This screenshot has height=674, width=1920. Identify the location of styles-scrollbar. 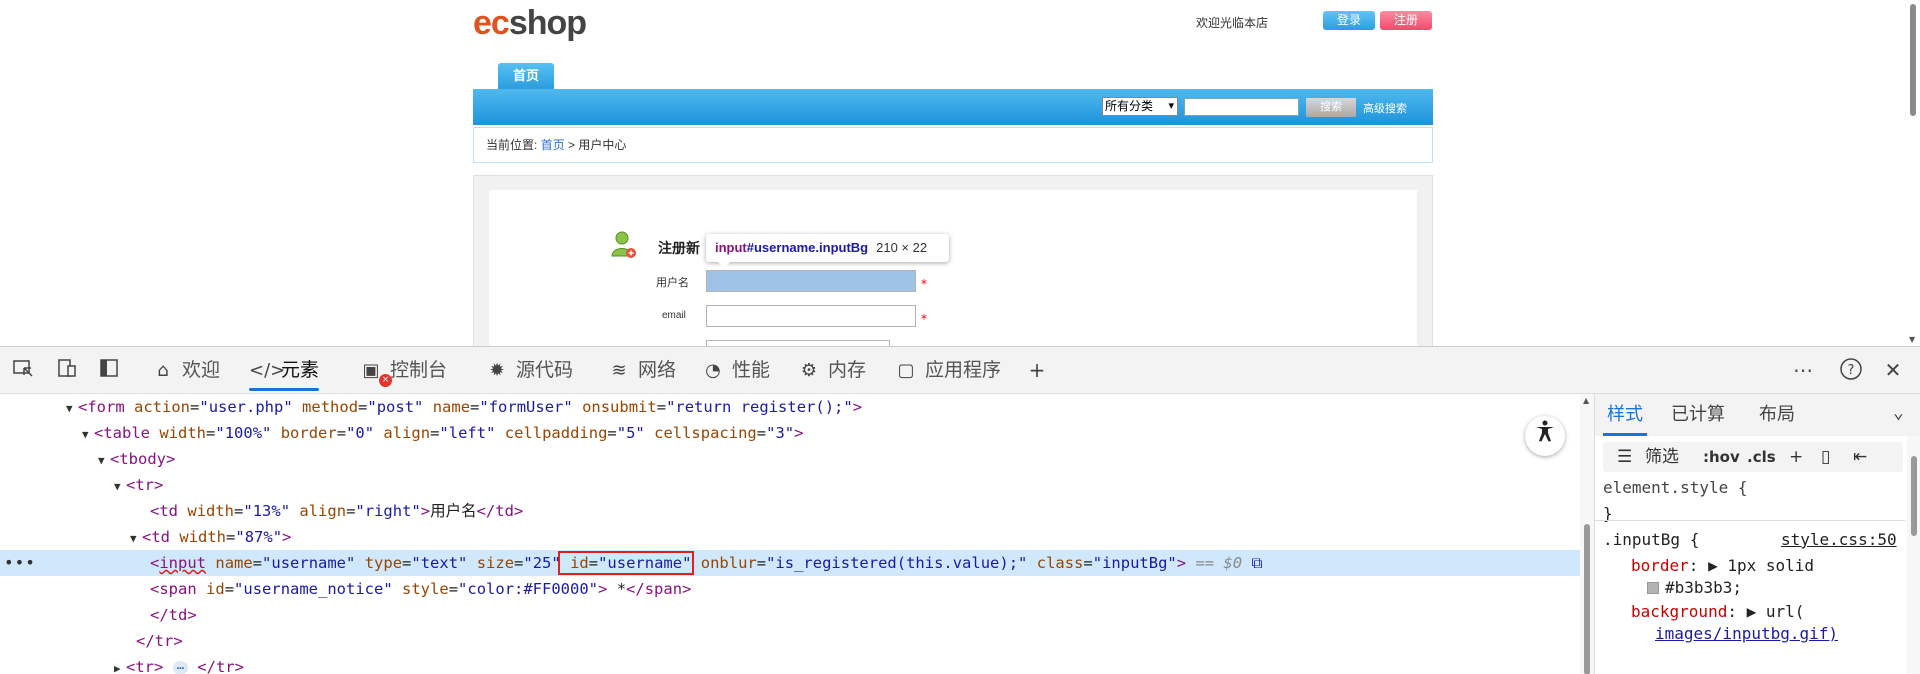
(1913, 555).